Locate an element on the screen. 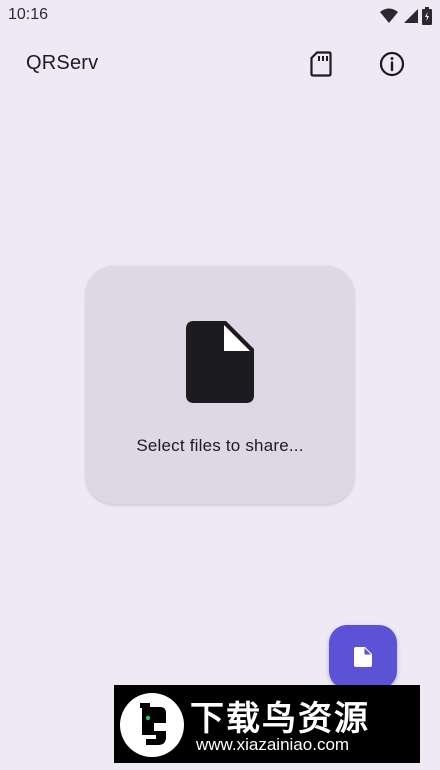 The image size is (440, 770). watermark-banner: 下载鸟资源 www.xiazainiao.com is located at coordinates (267, 724).